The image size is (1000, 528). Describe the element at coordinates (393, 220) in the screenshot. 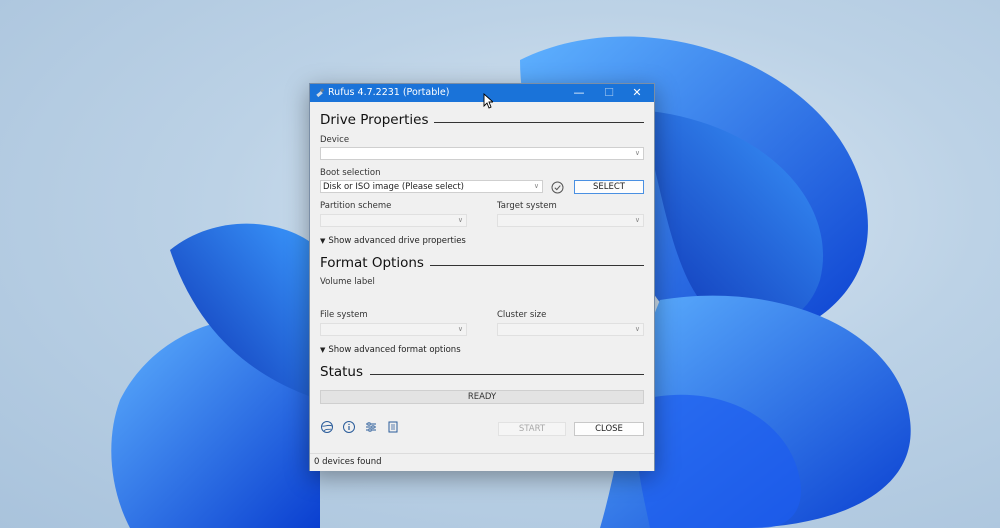

I see `partition-scheme-dropdown: ∨` at that location.